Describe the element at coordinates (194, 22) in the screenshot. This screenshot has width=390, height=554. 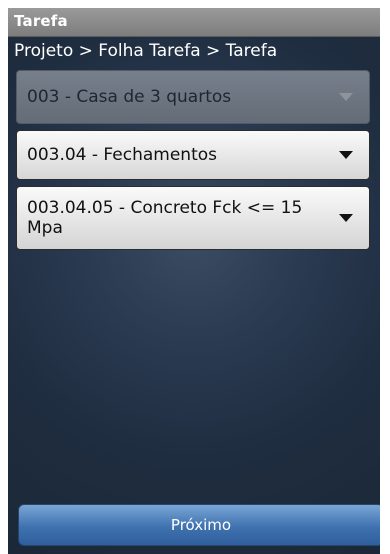
I see `title-bar: Tarefa` at that location.